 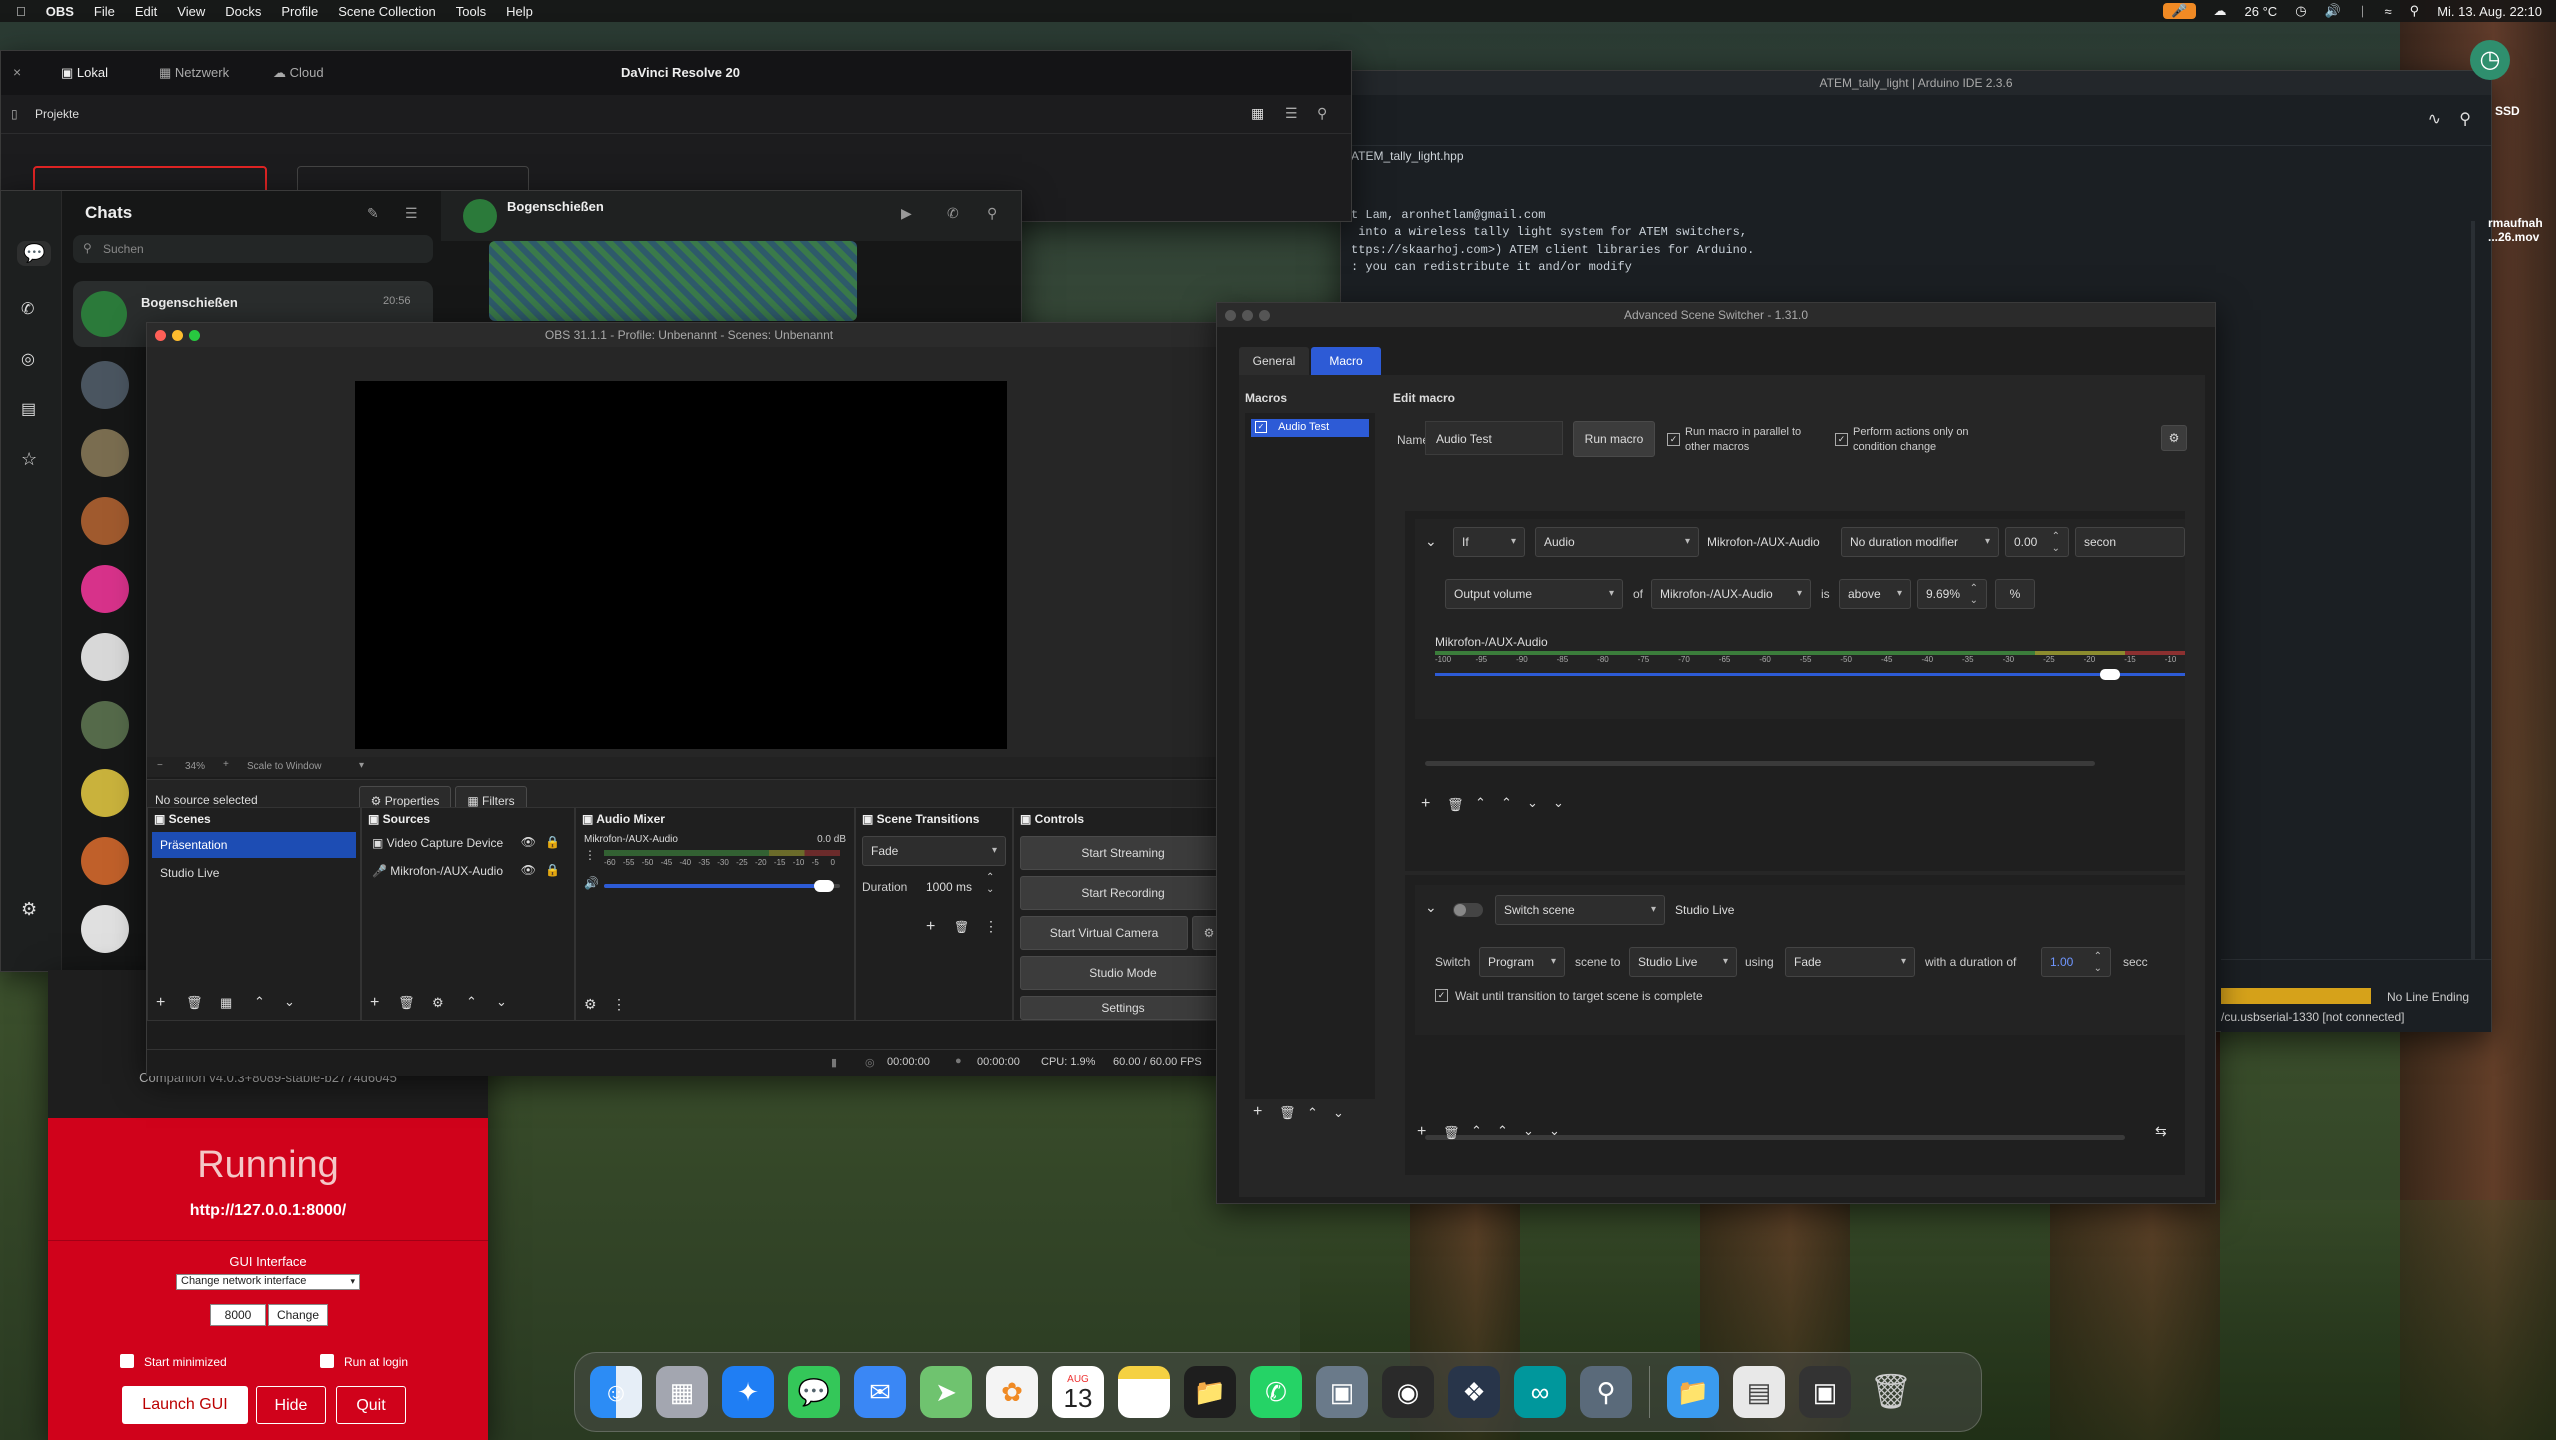 I want to click on duration-input: 0.00 ⌃ ⌄, so click(x=2037, y=542).